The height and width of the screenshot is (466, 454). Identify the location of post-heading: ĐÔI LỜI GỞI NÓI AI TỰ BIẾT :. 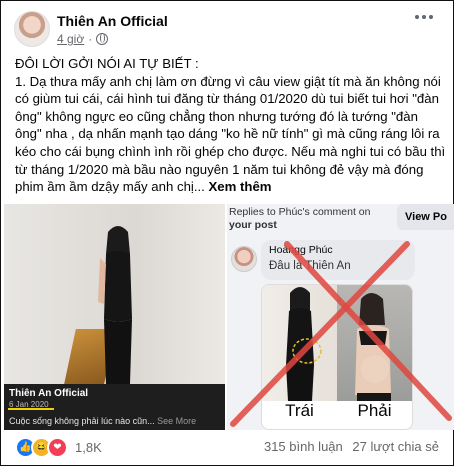
(107, 63).